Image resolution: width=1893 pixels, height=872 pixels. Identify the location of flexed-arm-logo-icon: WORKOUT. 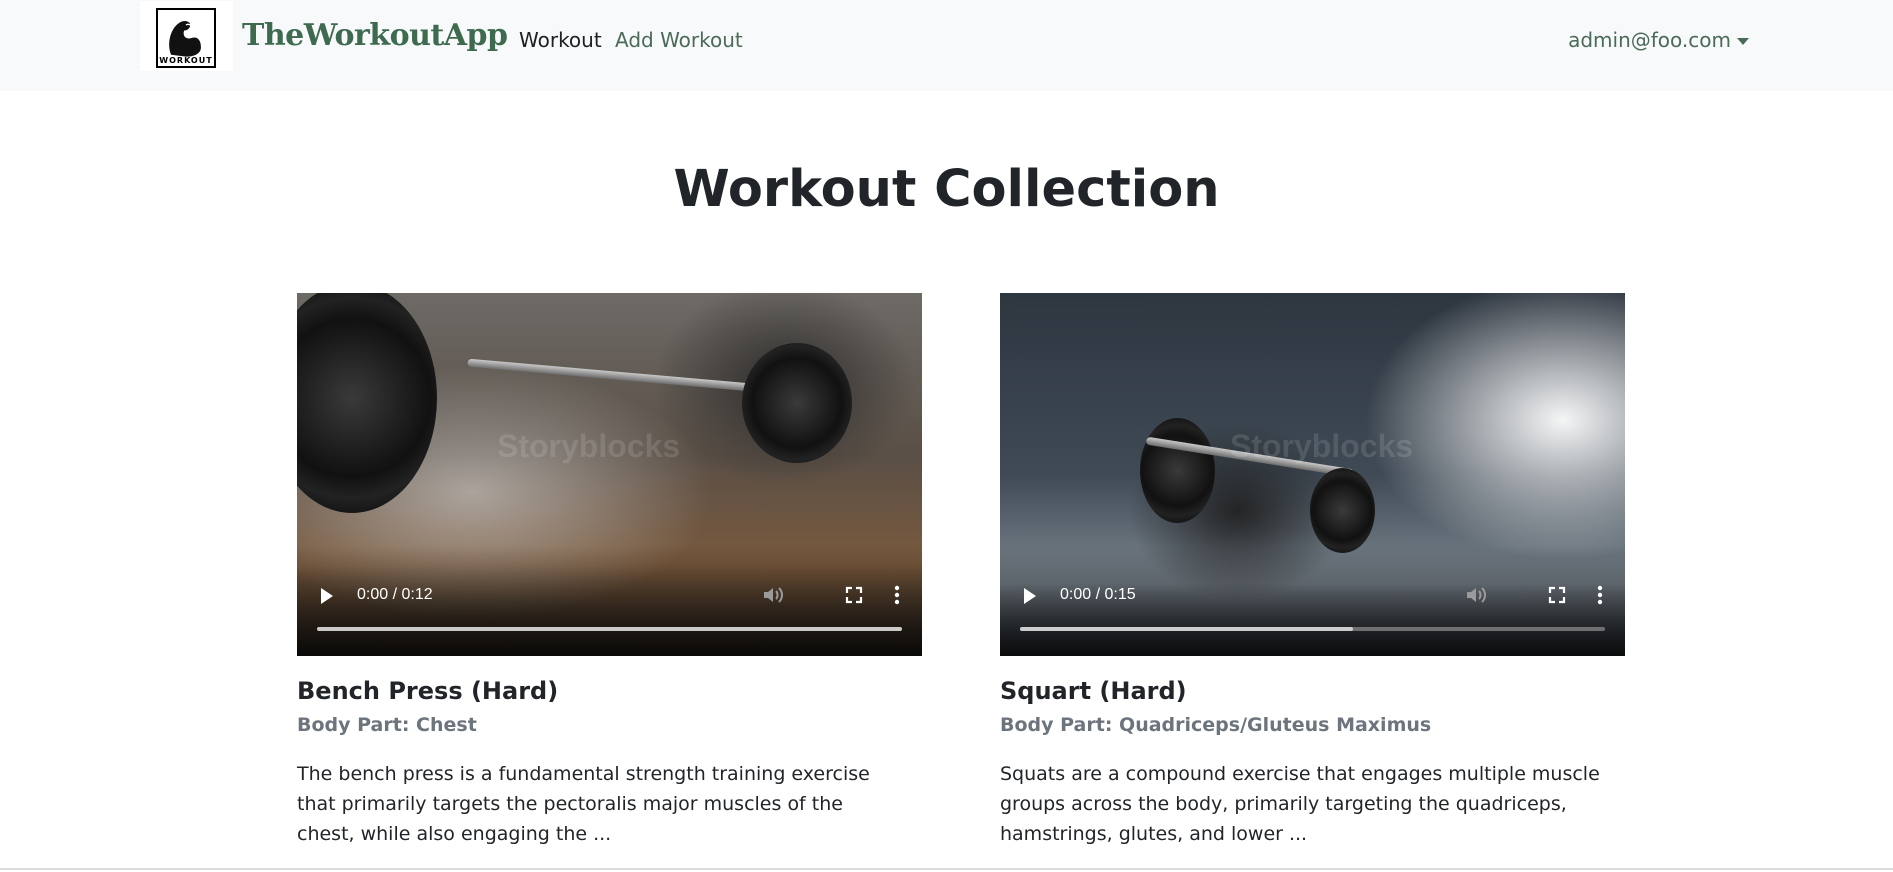
(186, 38).